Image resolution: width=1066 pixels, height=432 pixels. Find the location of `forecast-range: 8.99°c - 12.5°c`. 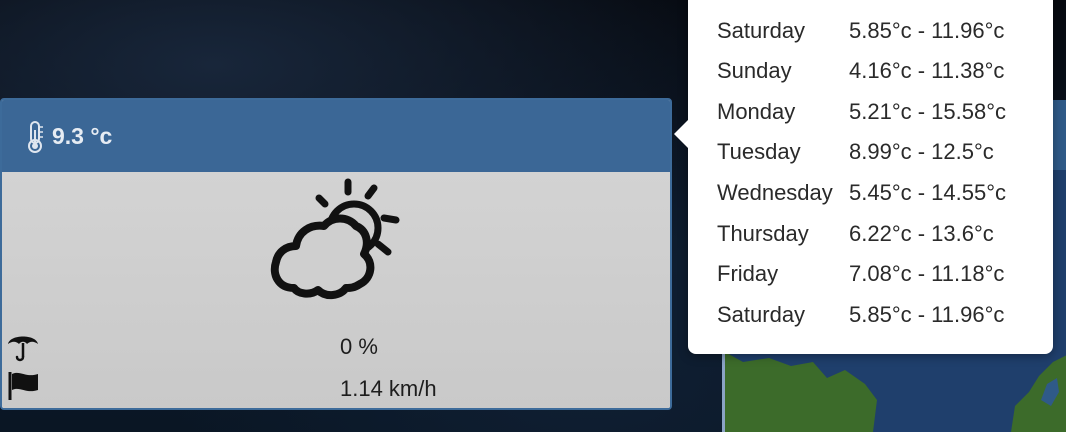

forecast-range: 8.99°c - 12.5°c is located at coordinates (921, 151).